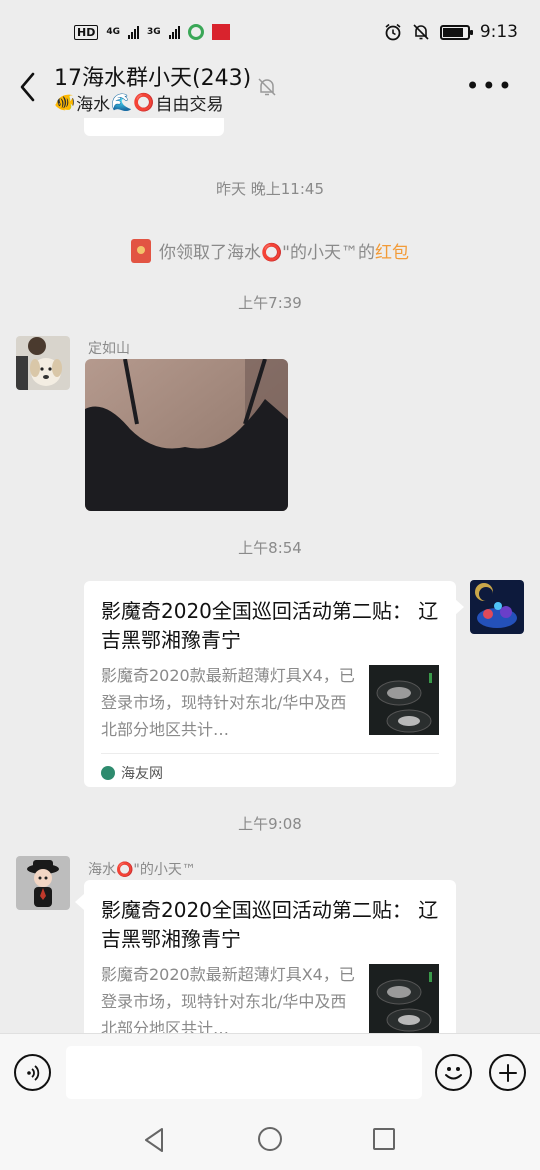  I want to click on more-button: •••, so click(490, 86).